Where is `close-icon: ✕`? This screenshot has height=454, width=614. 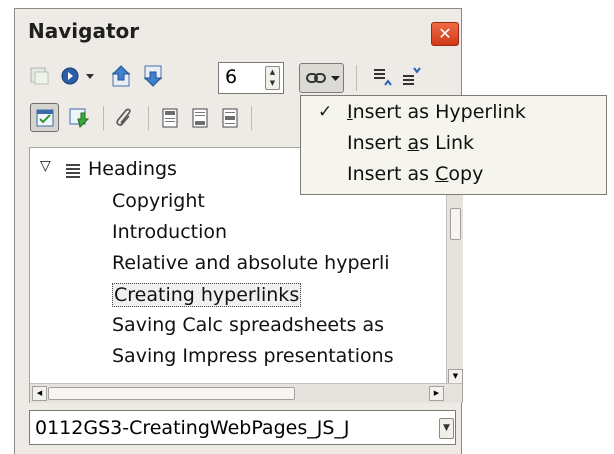
close-icon: ✕ is located at coordinates (445, 33).